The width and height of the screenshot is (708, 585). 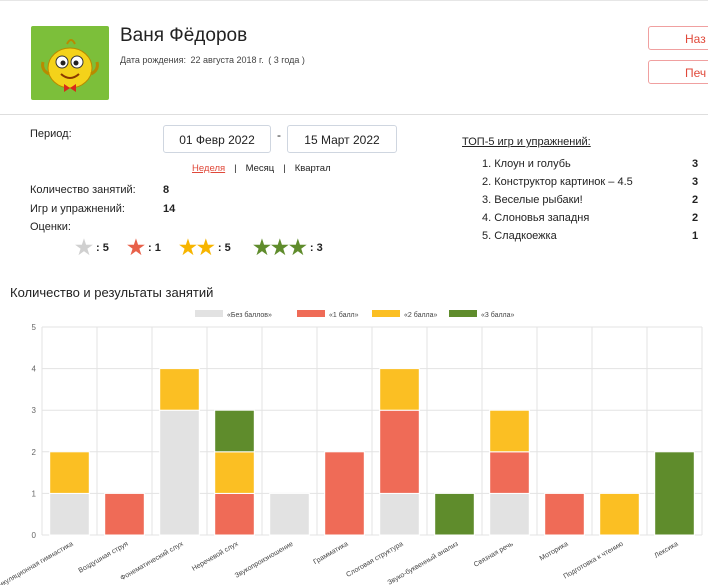 I want to click on x-tick-label: Слоговая структура, so click(x=374, y=560).